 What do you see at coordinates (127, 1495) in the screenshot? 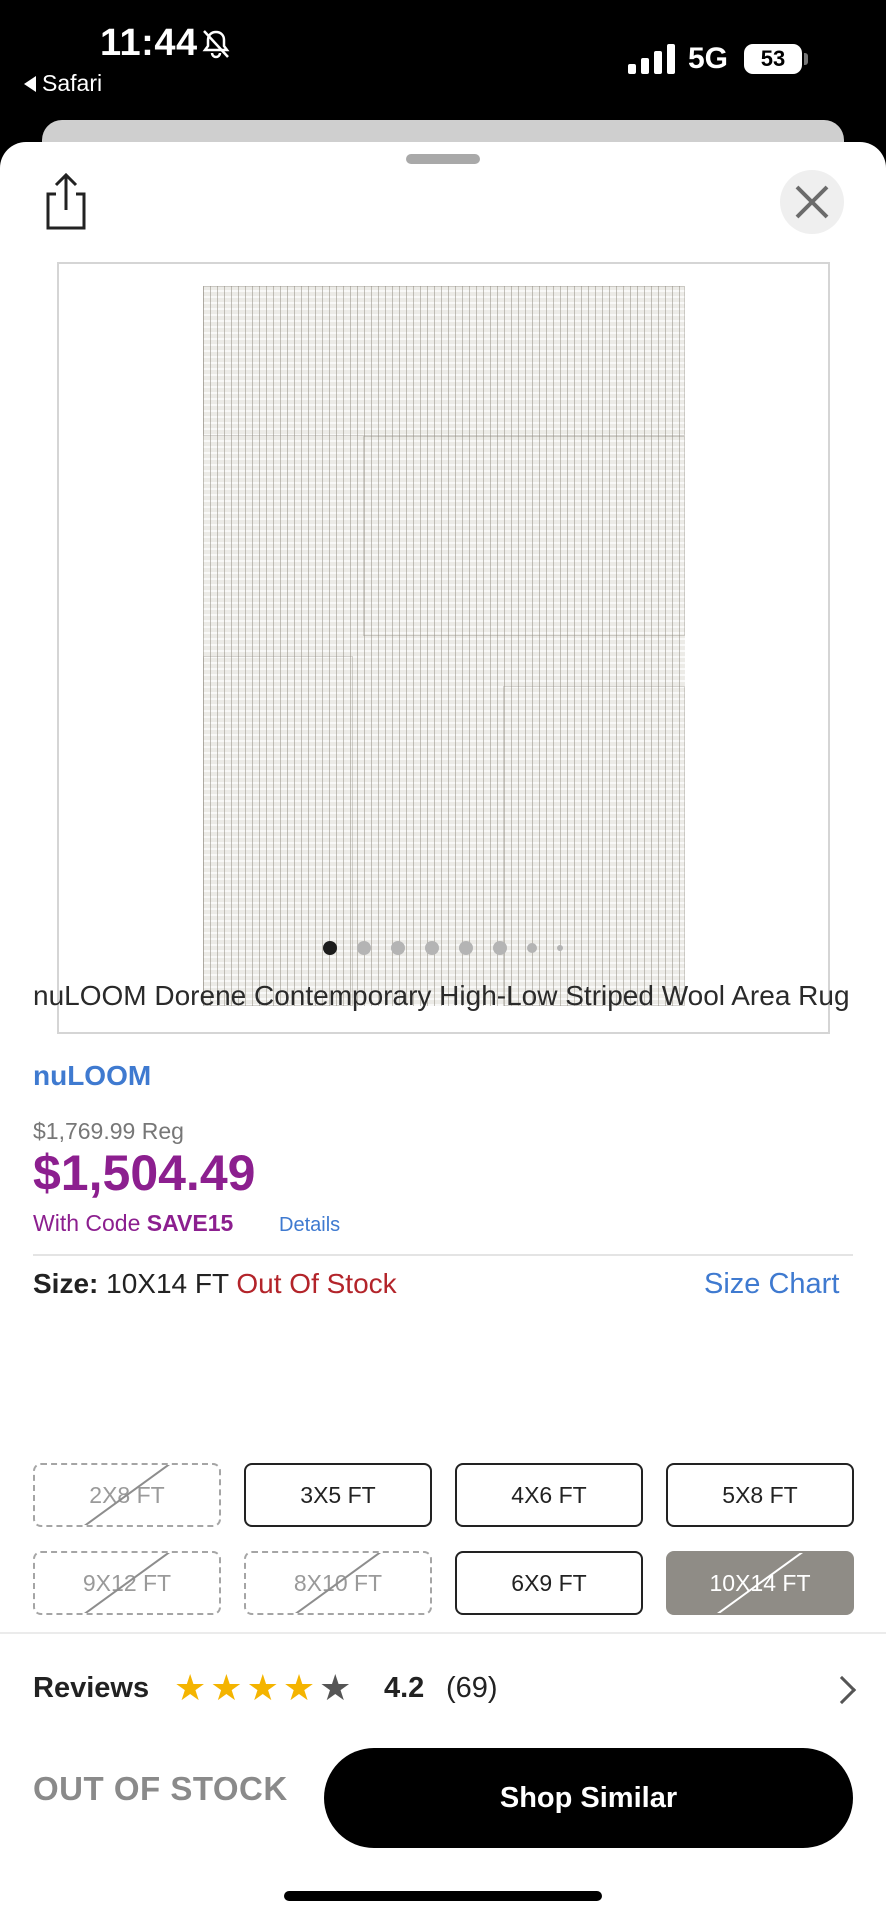
I see `size-option-2x8: 2X8 FT` at bounding box center [127, 1495].